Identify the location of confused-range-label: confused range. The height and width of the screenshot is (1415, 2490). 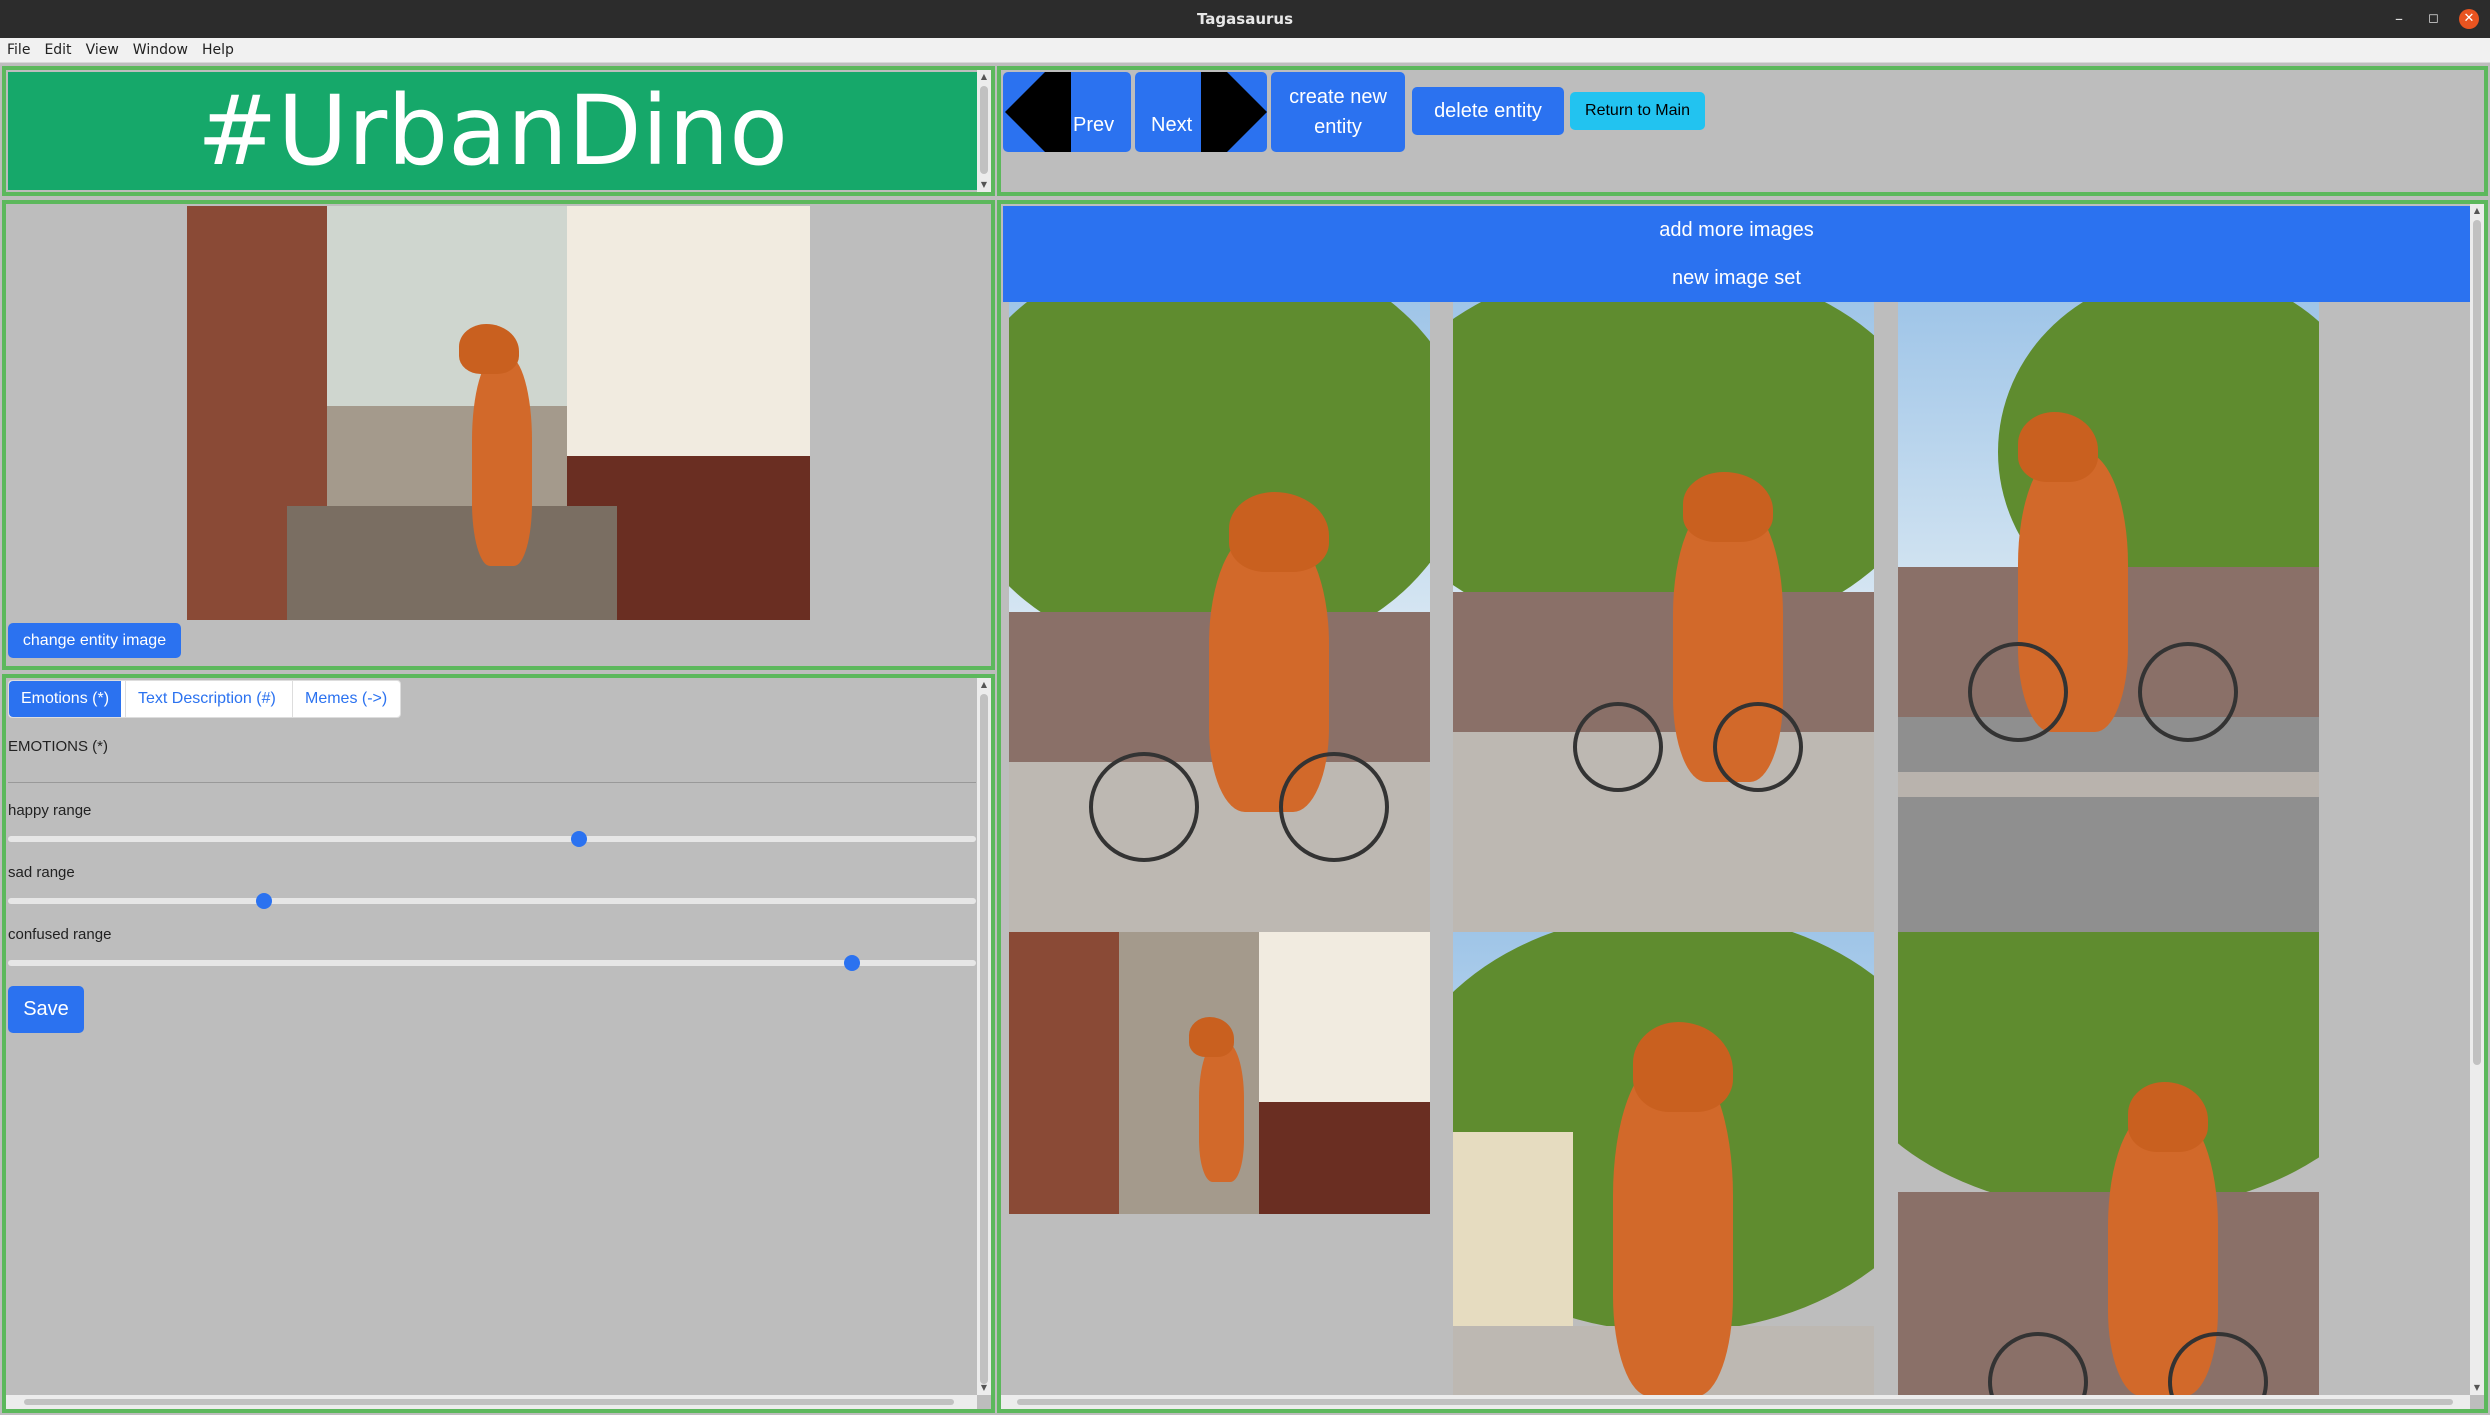
(60, 934).